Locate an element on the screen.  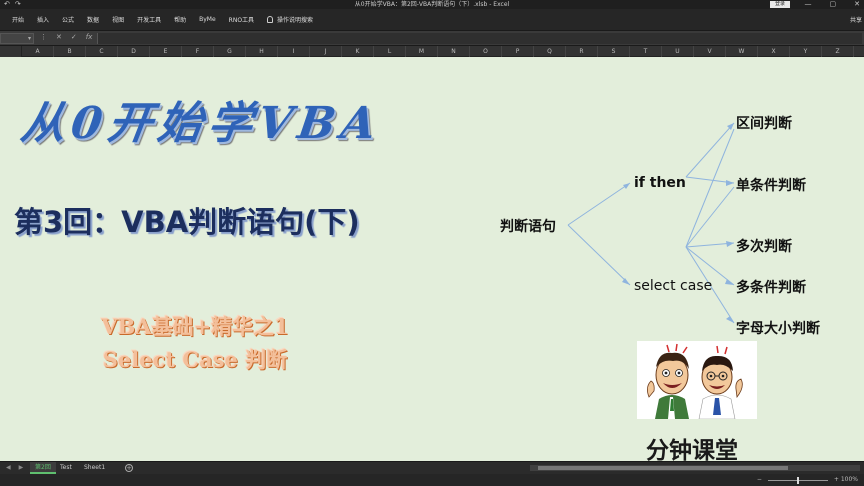
login-button: 登录 is located at coordinates (780, 4).